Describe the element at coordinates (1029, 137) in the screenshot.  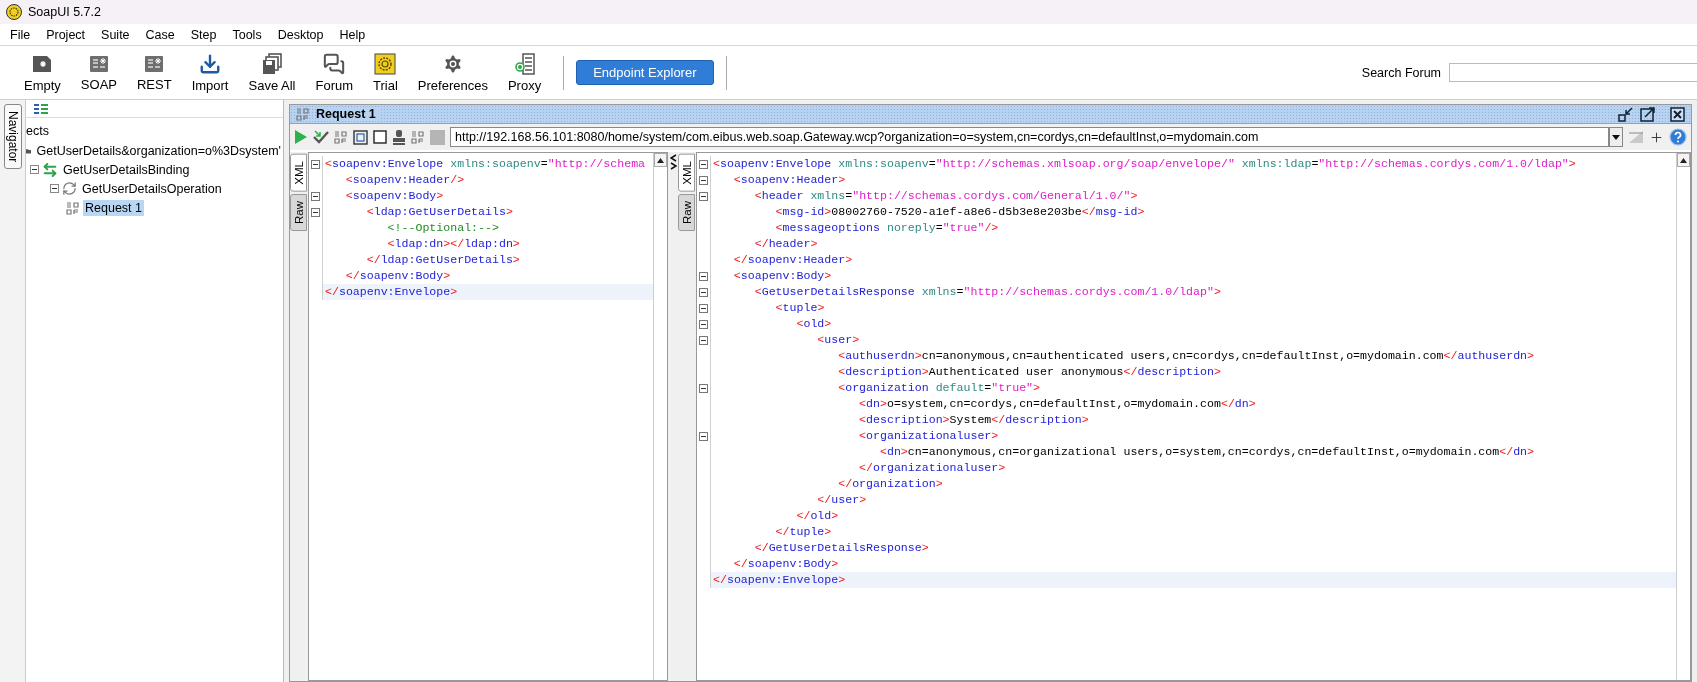
I see `url-field: http://192.168.56.101:8080/home/system/com.eibus.web.soap.Gateway.wcp?organization=o=system,cn=cordys,cn=defaultInst,o=mydomain.com` at that location.